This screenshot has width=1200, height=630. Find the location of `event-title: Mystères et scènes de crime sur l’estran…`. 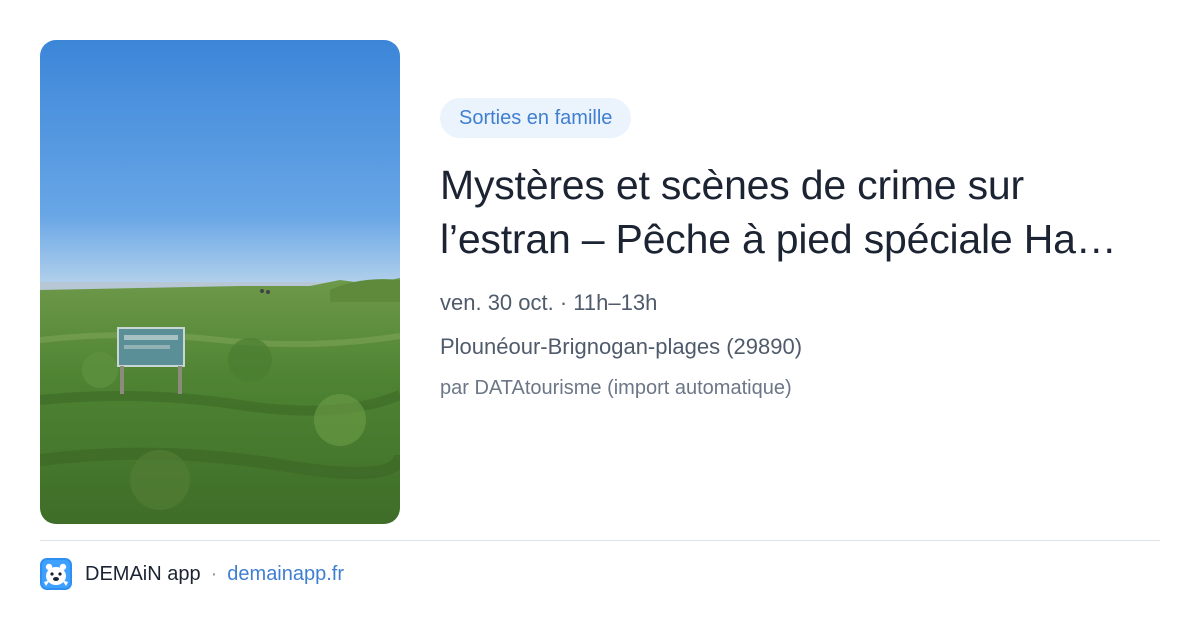

event-title: Mystères et scènes de crime sur l’estran… is located at coordinates (800, 212).